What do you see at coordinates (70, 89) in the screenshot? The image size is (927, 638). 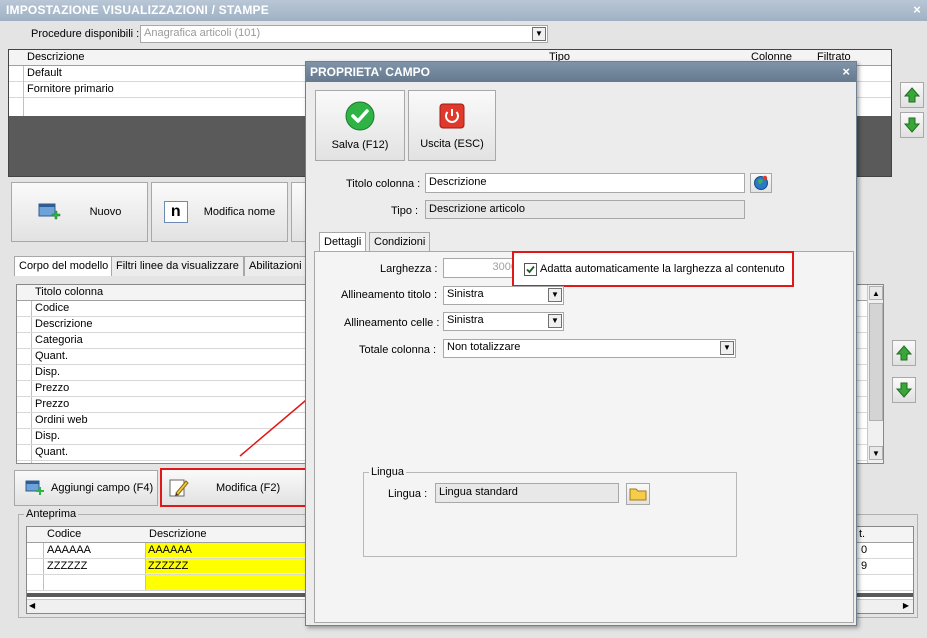 I see `models-row-label: Fornitore primario` at bounding box center [70, 89].